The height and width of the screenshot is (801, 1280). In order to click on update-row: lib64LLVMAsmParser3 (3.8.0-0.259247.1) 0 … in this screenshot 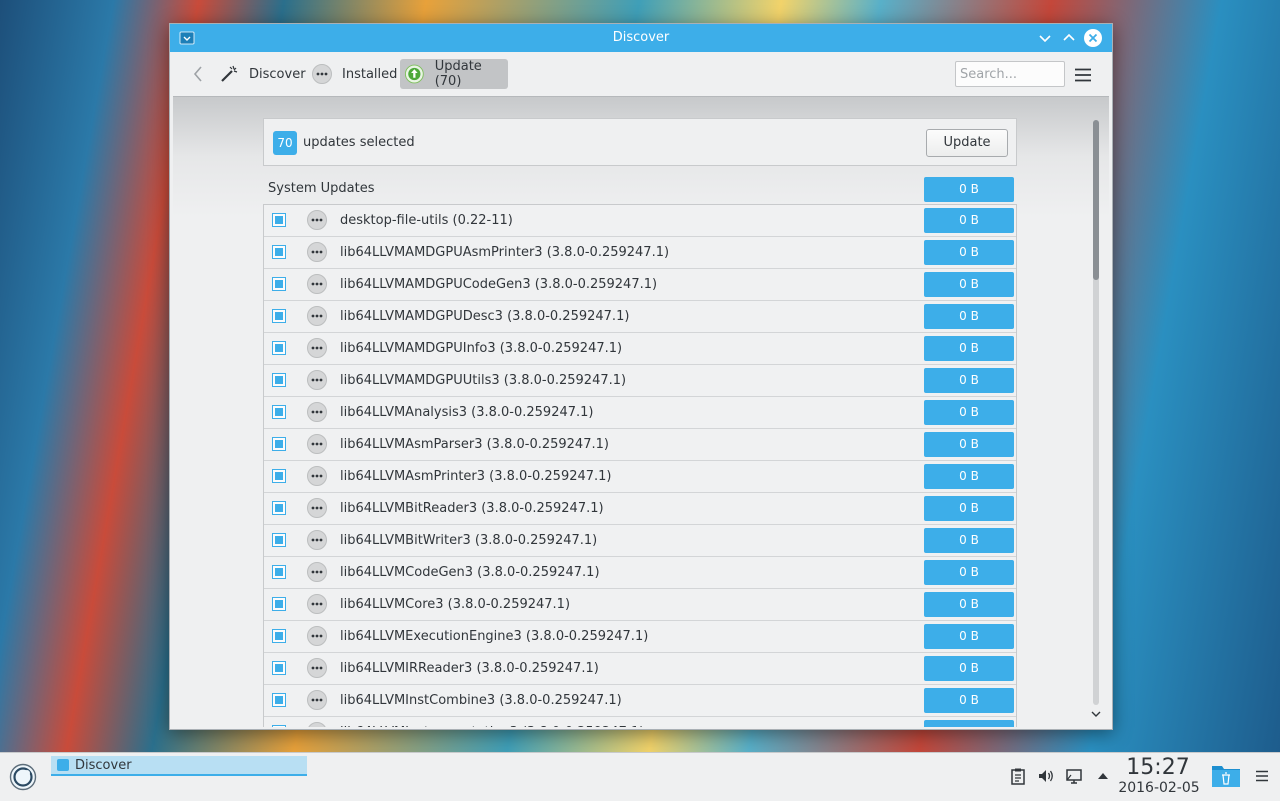, I will do `click(640, 445)`.